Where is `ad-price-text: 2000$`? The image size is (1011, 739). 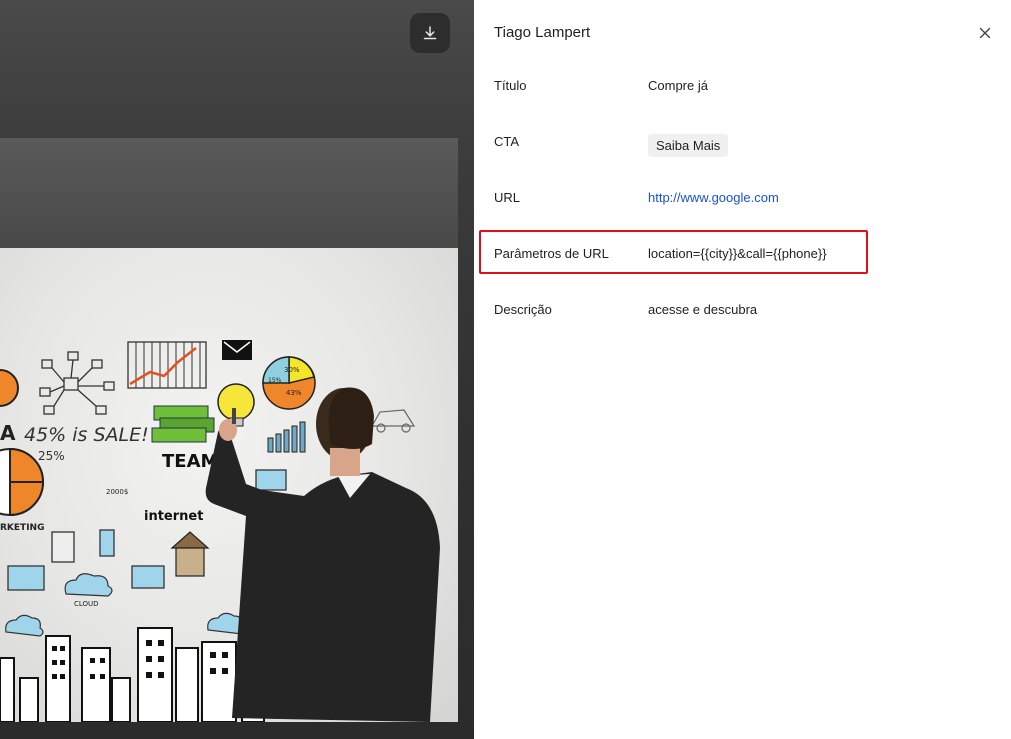
ad-price-text: 2000$ is located at coordinates (117, 492).